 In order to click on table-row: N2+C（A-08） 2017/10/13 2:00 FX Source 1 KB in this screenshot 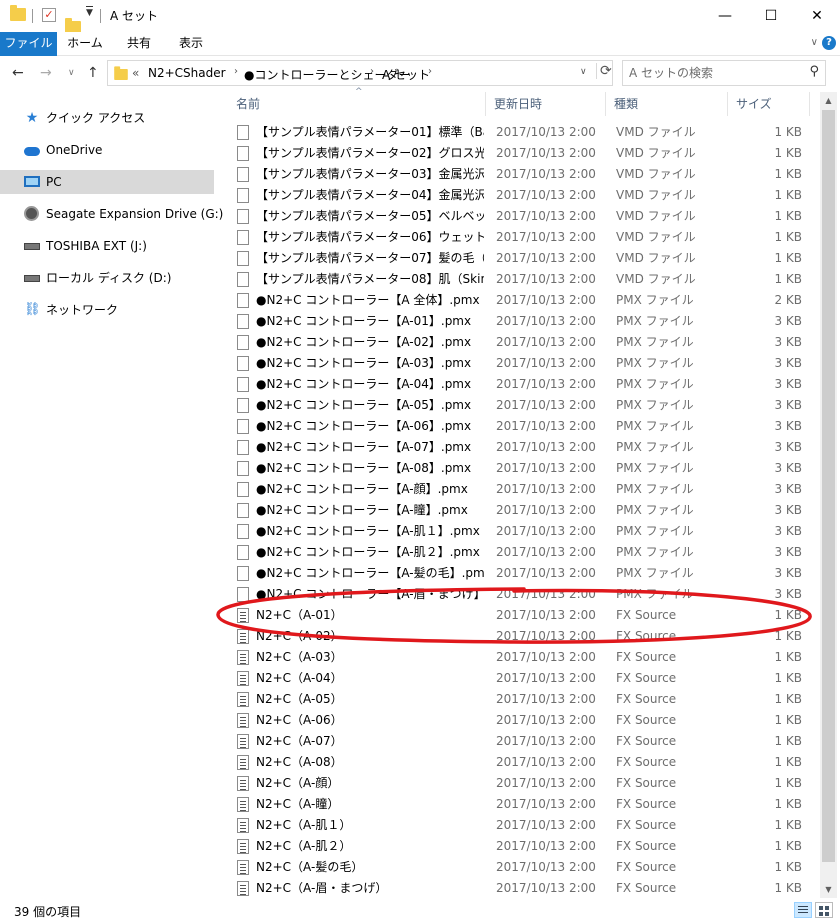, I will do `click(519, 762)`.